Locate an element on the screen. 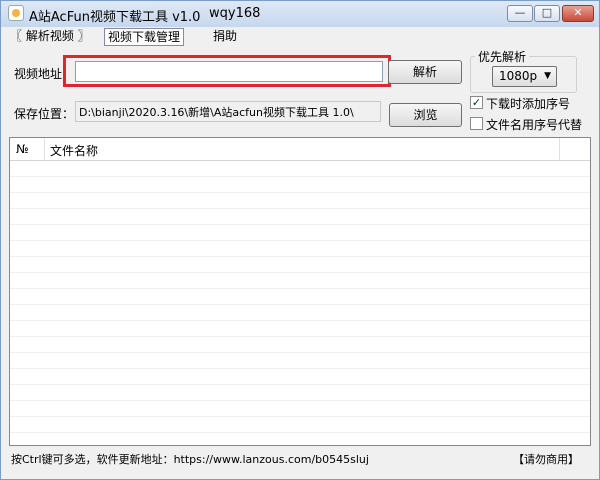  title-bar: A站AcFun视频下载工具 v1.0 wqy168 — □ ✕ is located at coordinates (300, 14).